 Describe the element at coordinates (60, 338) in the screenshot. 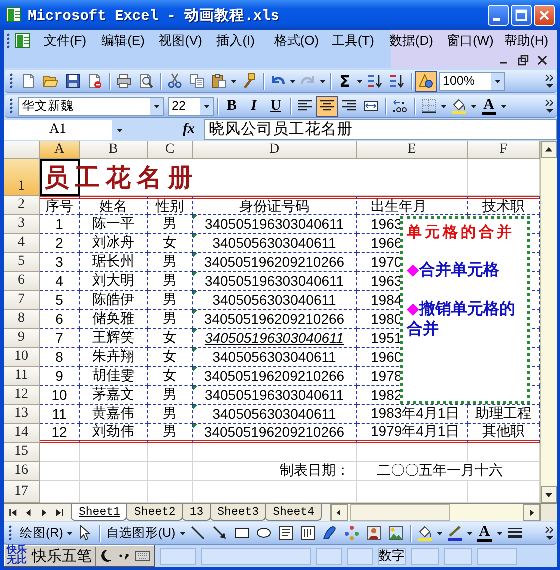

I see `cell-text: 7` at that location.